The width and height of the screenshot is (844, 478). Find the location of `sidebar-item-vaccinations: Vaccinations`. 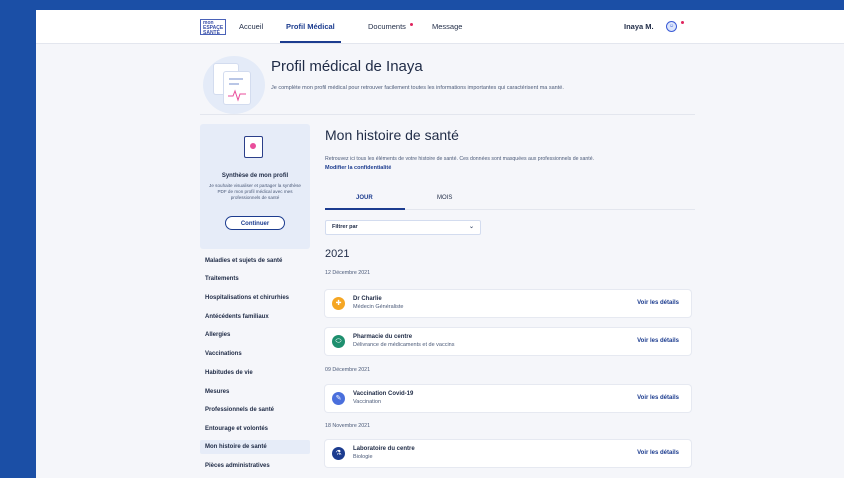

sidebar-item-vaccinations: Vaccinations is located at coordinates (255, 354).